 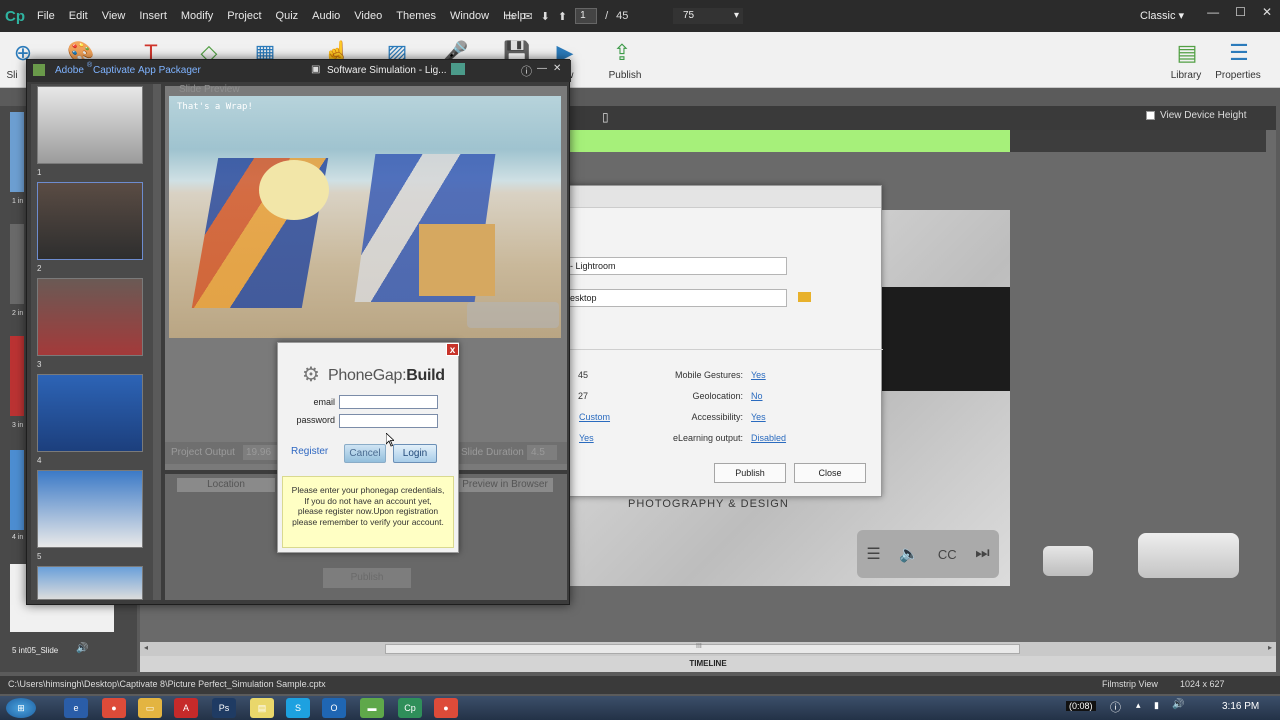 What do you see at coordinates (562, 16) in the screenshot?
I see `arrow-up-icon: ⬆` at bounding box center [562, 16].